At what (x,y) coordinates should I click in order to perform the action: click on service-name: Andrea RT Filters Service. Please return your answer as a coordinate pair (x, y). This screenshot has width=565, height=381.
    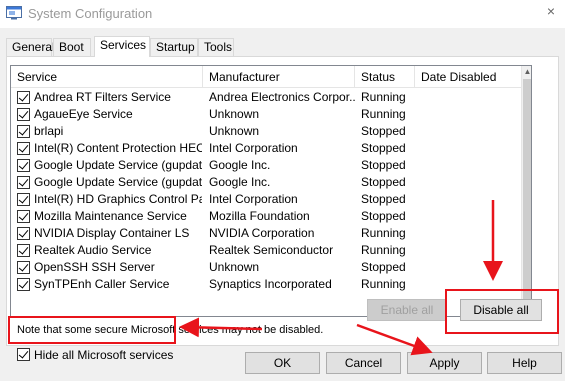
    Looking at the image, I should click on (102, 97).